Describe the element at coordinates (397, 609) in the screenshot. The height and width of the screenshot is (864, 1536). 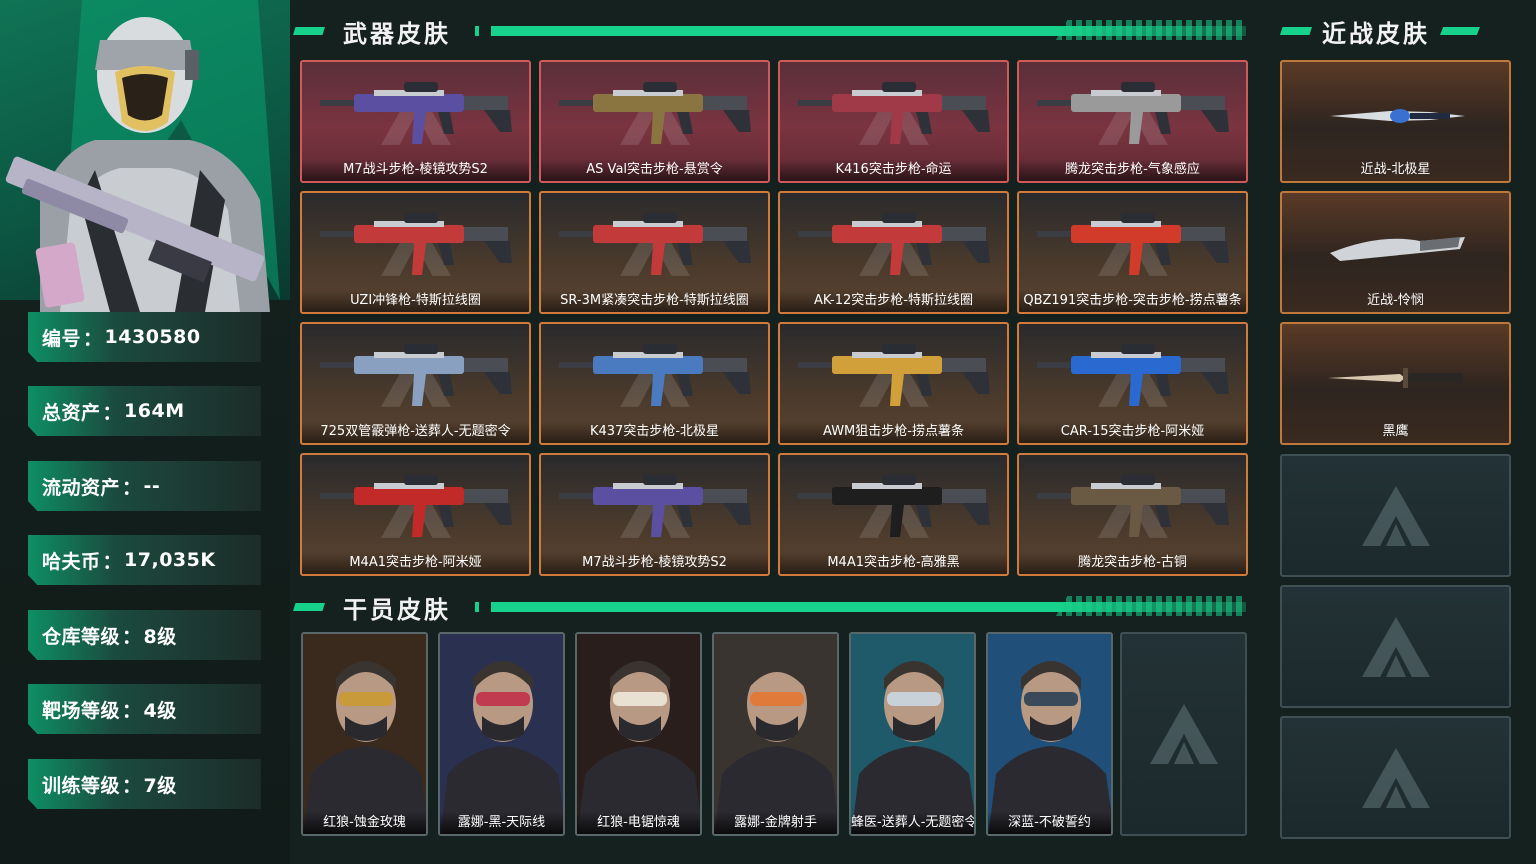
I see `operators-section-title: 干员皮肤` at that location.